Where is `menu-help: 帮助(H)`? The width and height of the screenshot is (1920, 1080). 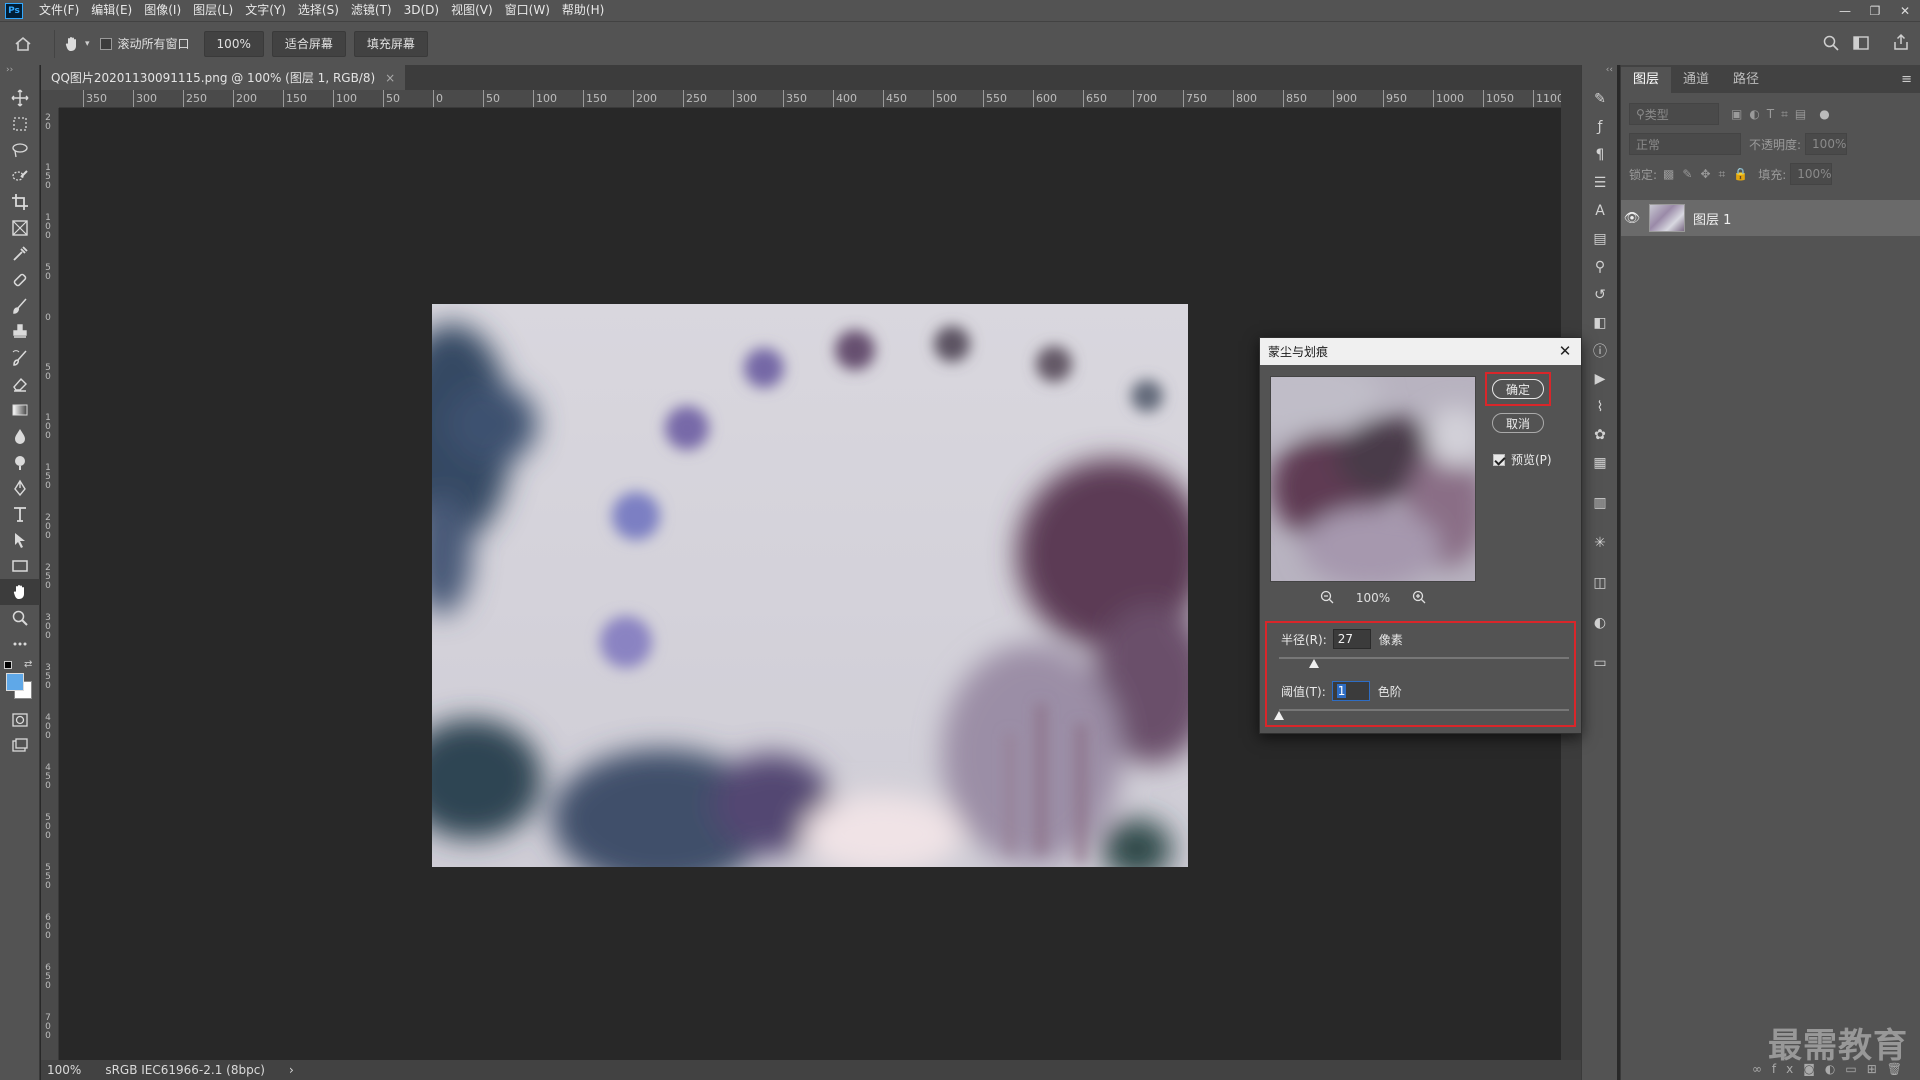 menu-help: 帮助(H) is located at coordinates (583, 10).